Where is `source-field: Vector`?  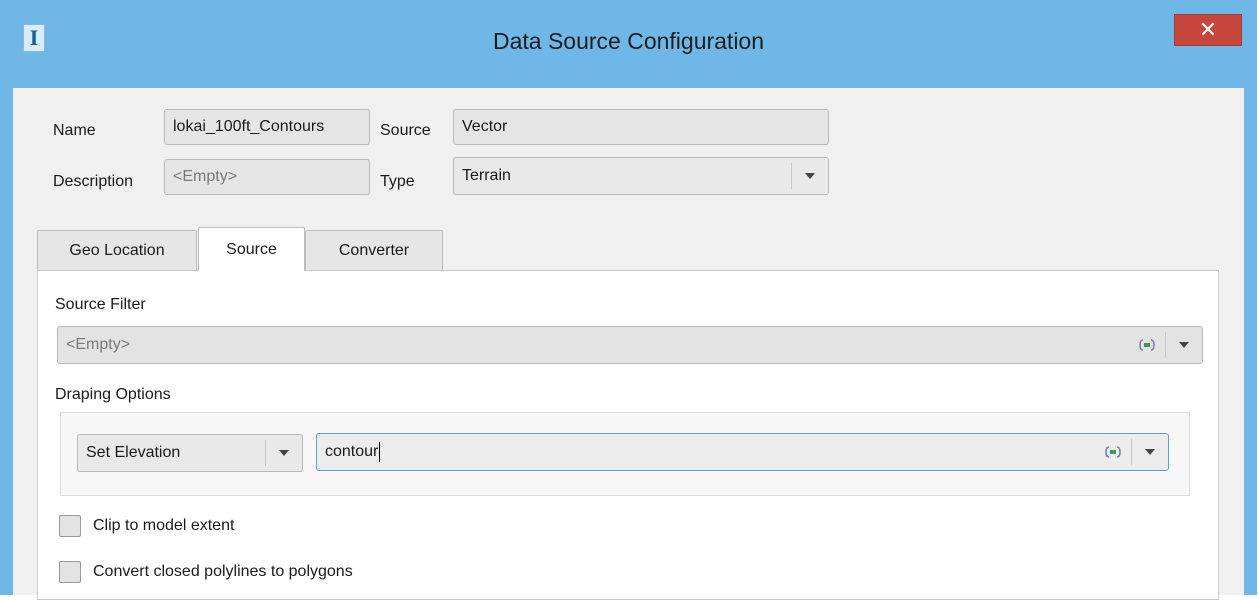 source-field: Vector is located at coordinates (641, 127).